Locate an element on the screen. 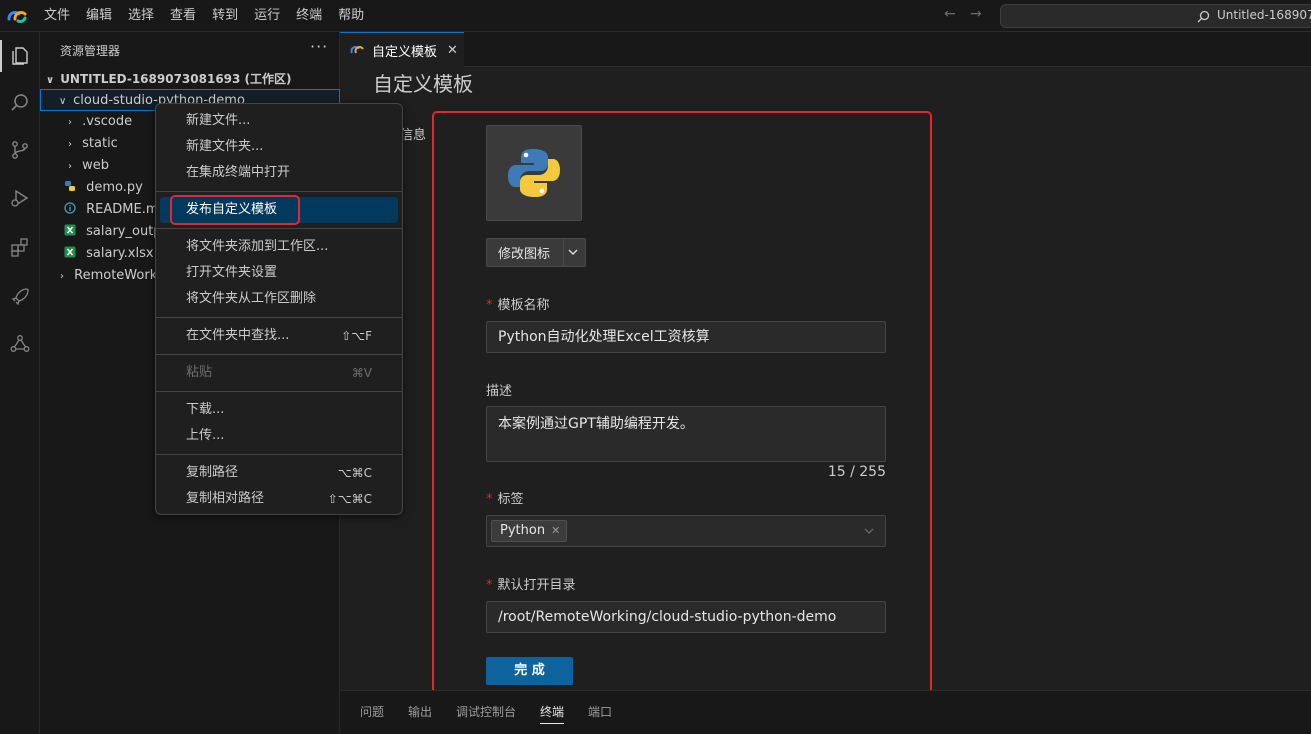  explorer-icon is located at coordinates (18, 56).